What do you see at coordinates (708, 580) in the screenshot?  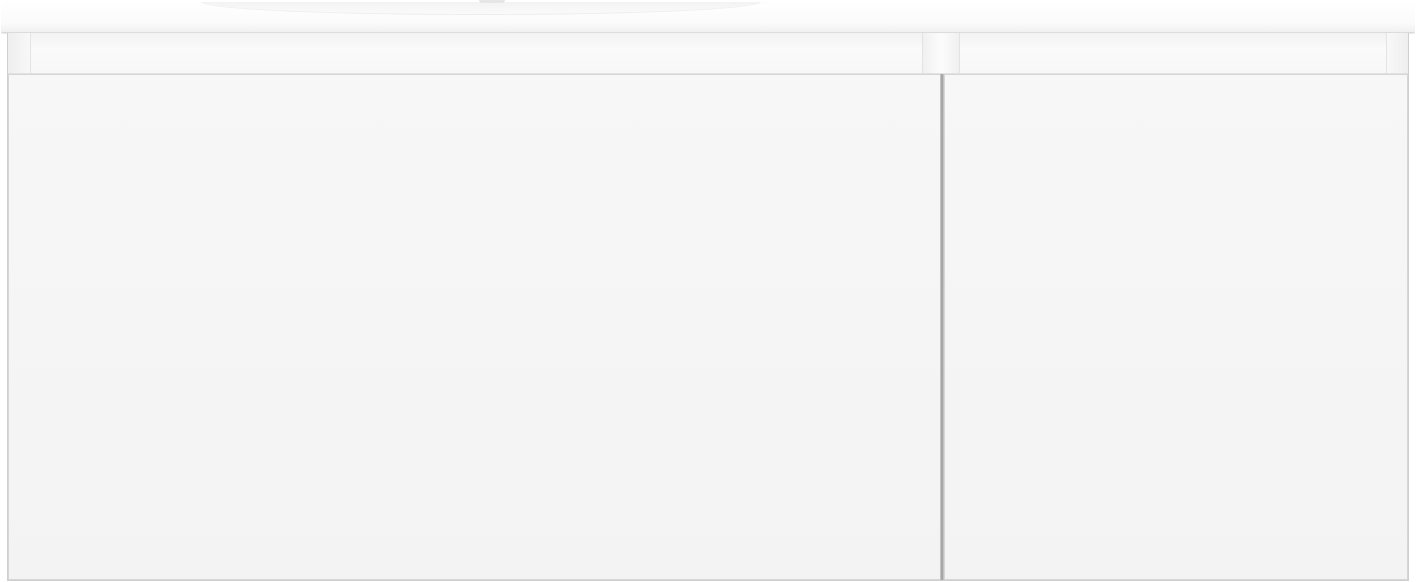 I see `cabinet-bottom-edge` at bounding box center [708, 580].